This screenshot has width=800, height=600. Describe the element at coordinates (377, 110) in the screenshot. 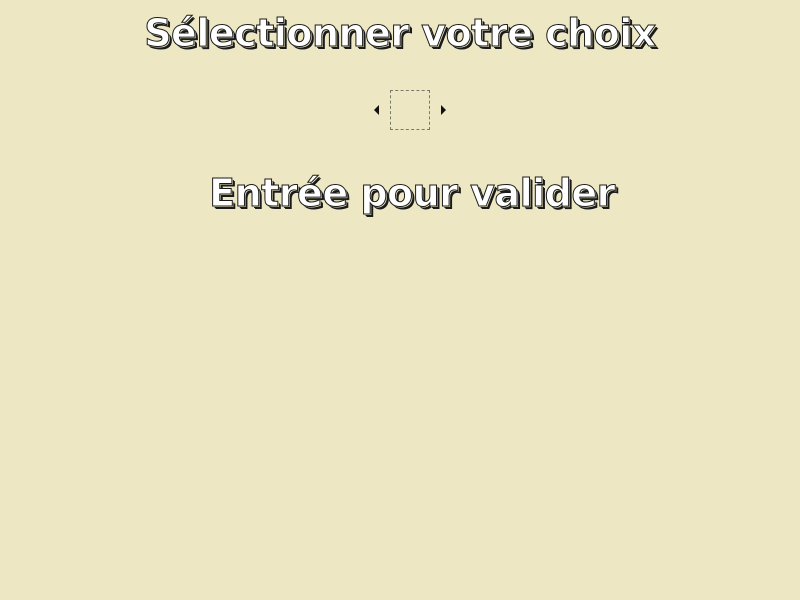

I see `arrow-left-icon` at that location.